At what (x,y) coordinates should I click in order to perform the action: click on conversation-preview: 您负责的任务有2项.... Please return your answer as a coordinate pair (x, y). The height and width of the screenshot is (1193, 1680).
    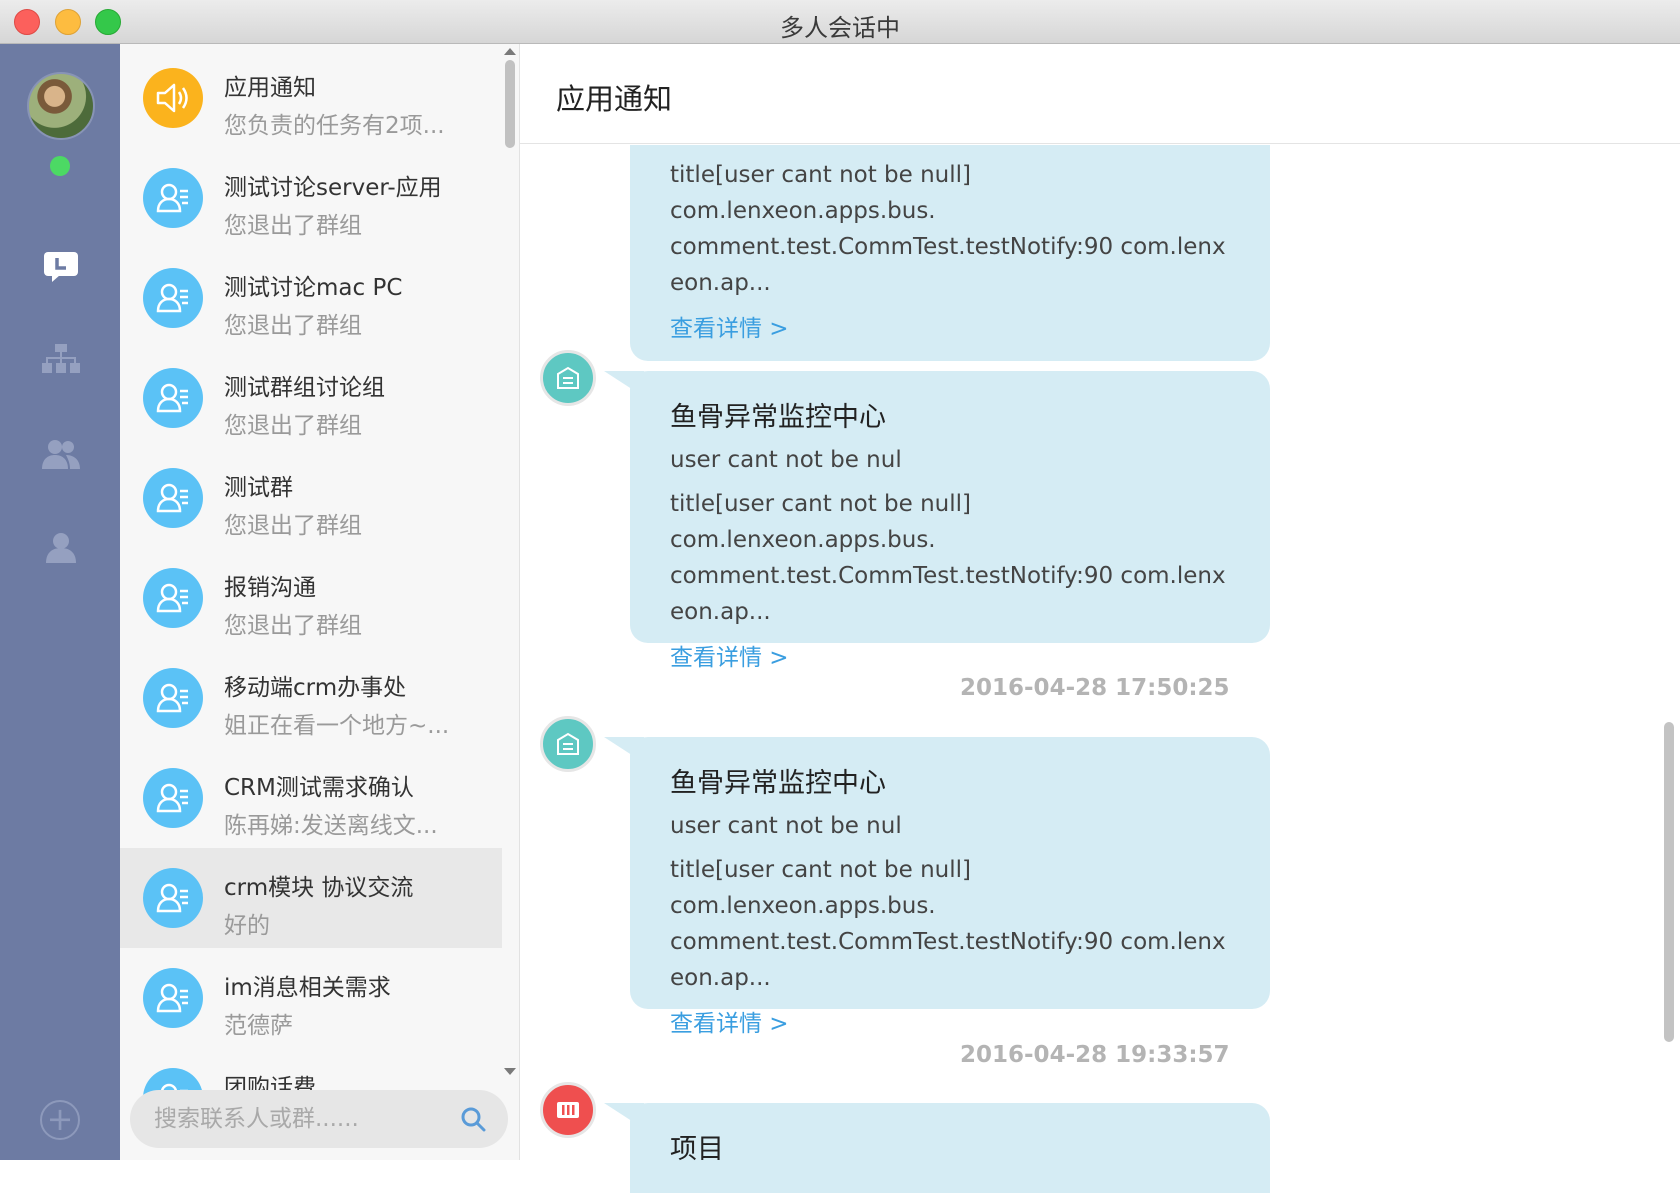
    Looking at the image, I should click on (334, 126).